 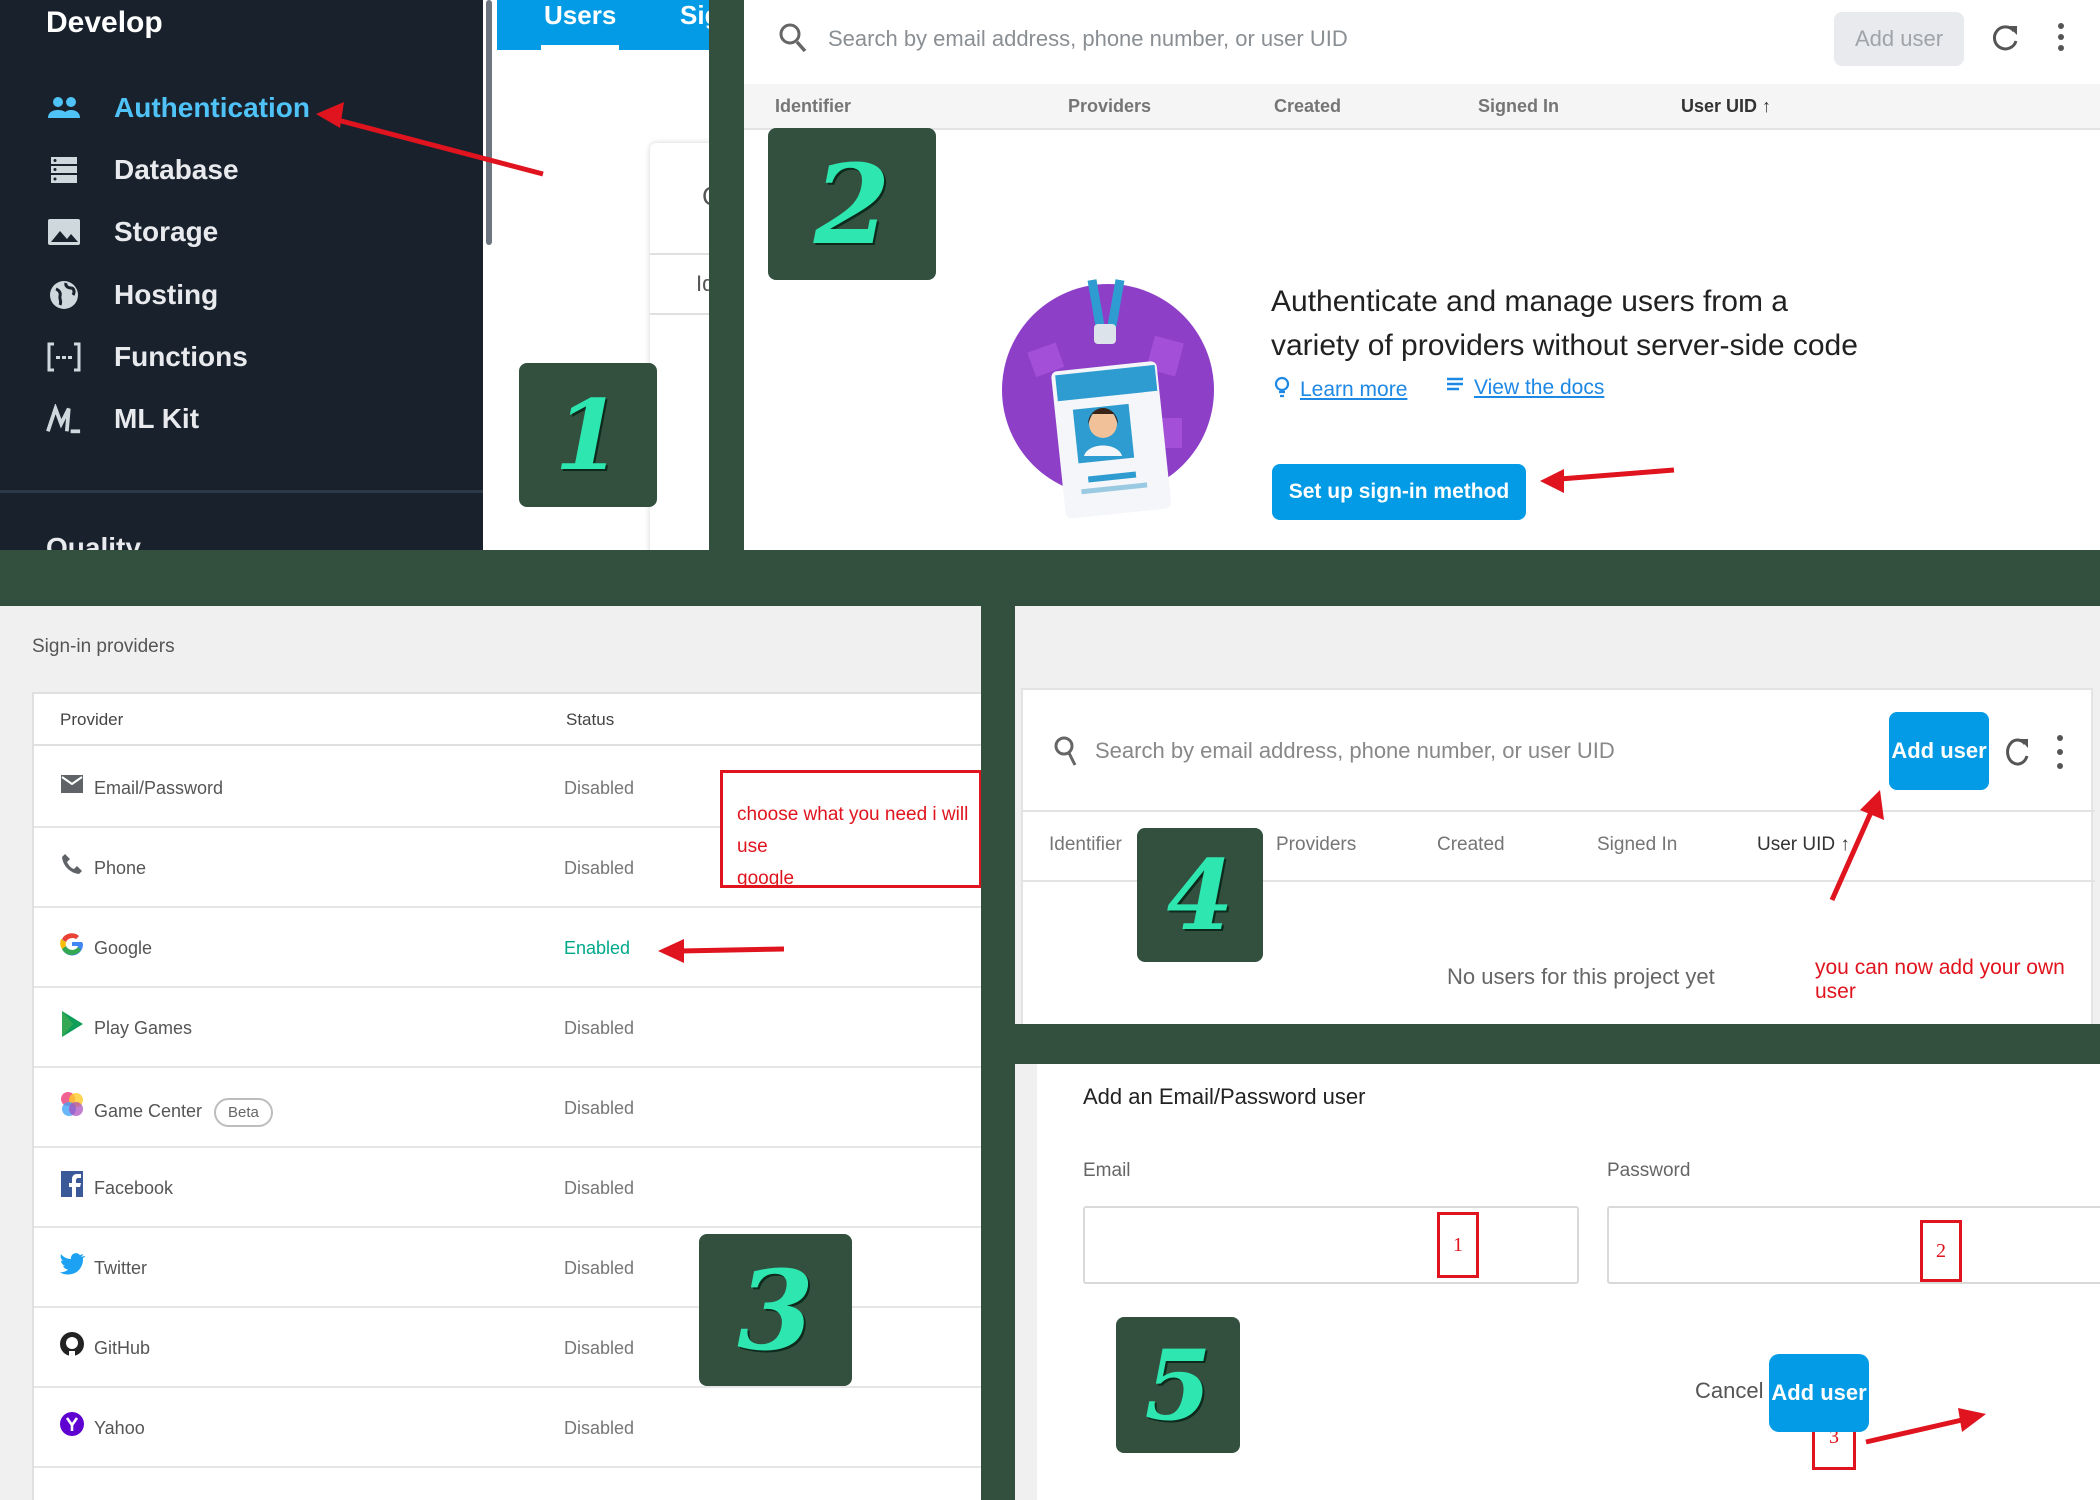 What do you see at coordinates (507, 720) in the screenshot?
I see `providers-table-header: Provider Status` at bounding box center [507, 720].